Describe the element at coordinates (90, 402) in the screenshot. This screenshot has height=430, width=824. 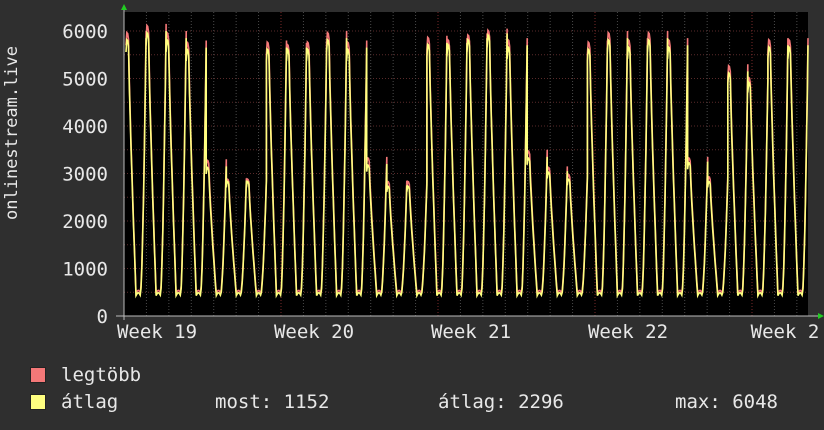
I see `legend-label-atlag: átlag` at that location.